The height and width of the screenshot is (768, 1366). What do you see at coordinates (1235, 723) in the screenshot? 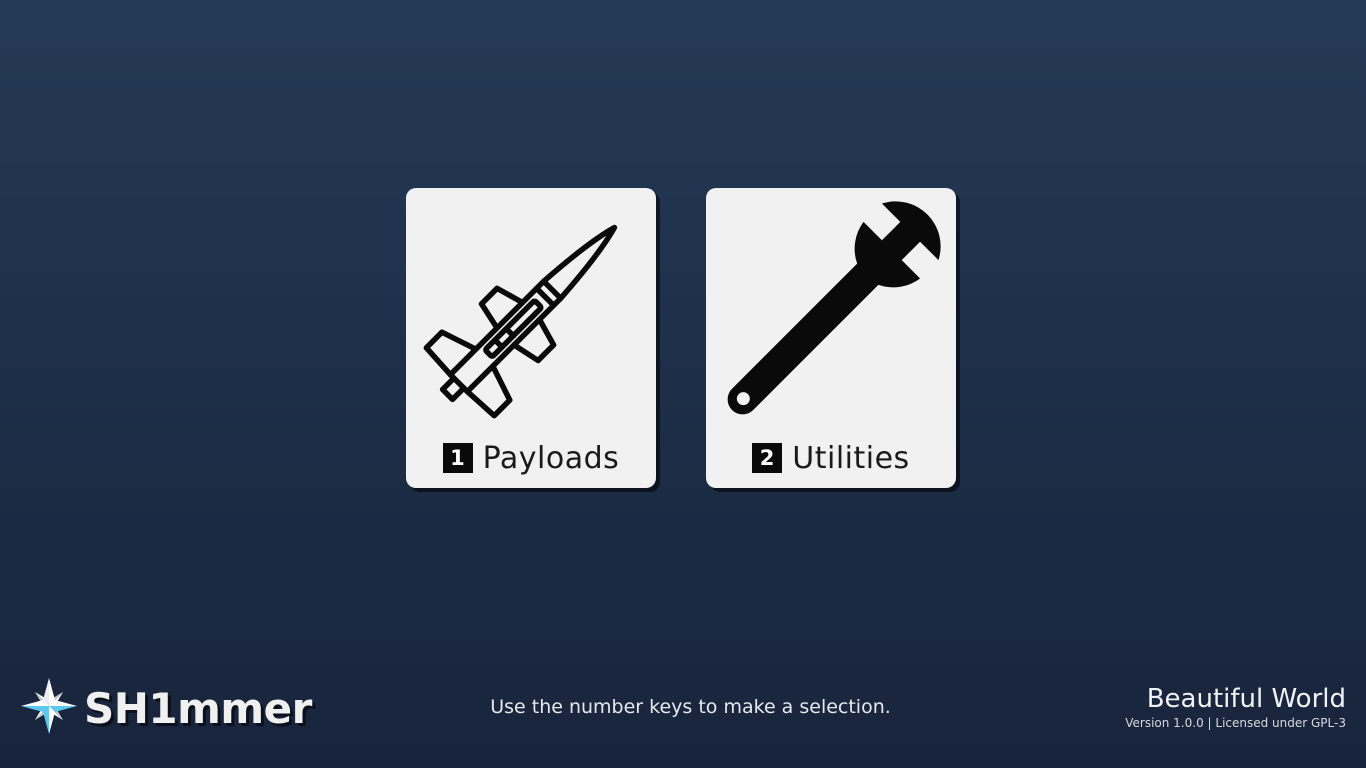
I see `version-license: Version 1.0.0 | Licensed under GPL-3` at bounding box center [1235, 723].